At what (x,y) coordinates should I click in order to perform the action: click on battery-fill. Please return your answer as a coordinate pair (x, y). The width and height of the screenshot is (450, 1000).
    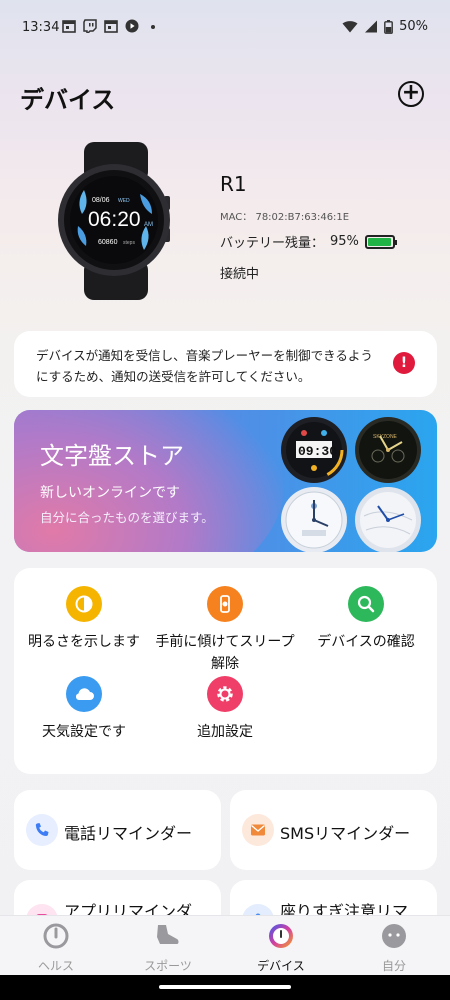
    Looking at the image, I should click on (379, 241).